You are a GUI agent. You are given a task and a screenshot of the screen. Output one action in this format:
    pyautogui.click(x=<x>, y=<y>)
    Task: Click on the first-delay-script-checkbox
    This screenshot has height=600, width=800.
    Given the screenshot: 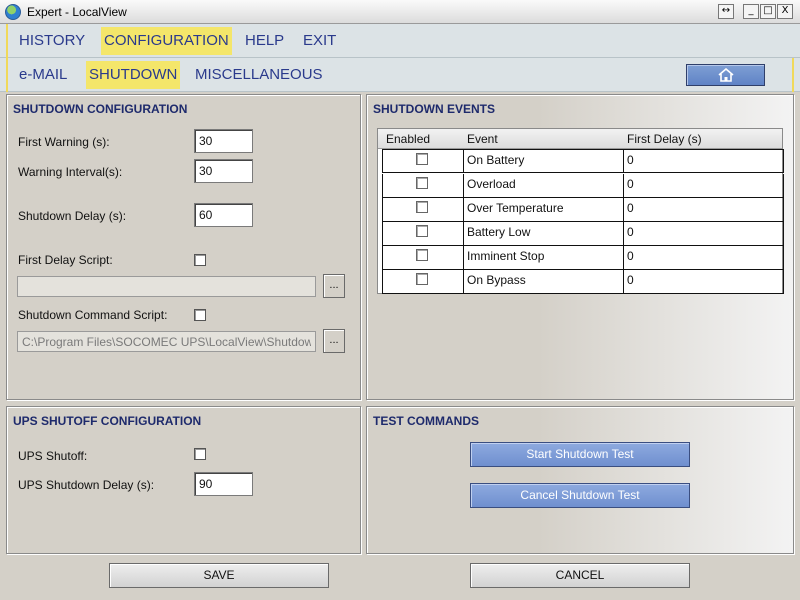 What is the action you would take?
    pyautogui.click(x=200, y=260)
    